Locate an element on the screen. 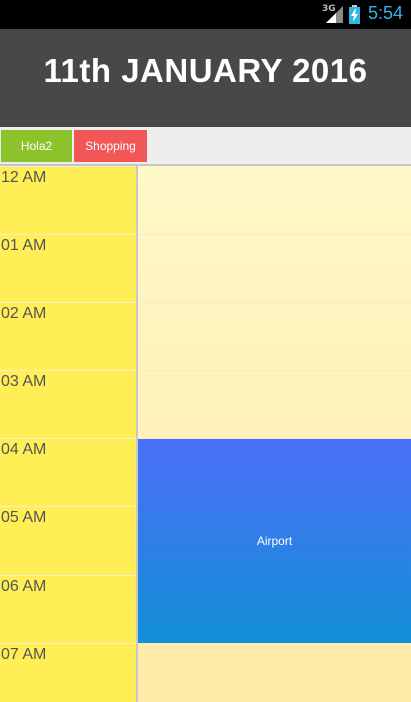 The width and height of the screenshot is (411, 702). hour-row: 03 AM is located at coordinates (68, 404).